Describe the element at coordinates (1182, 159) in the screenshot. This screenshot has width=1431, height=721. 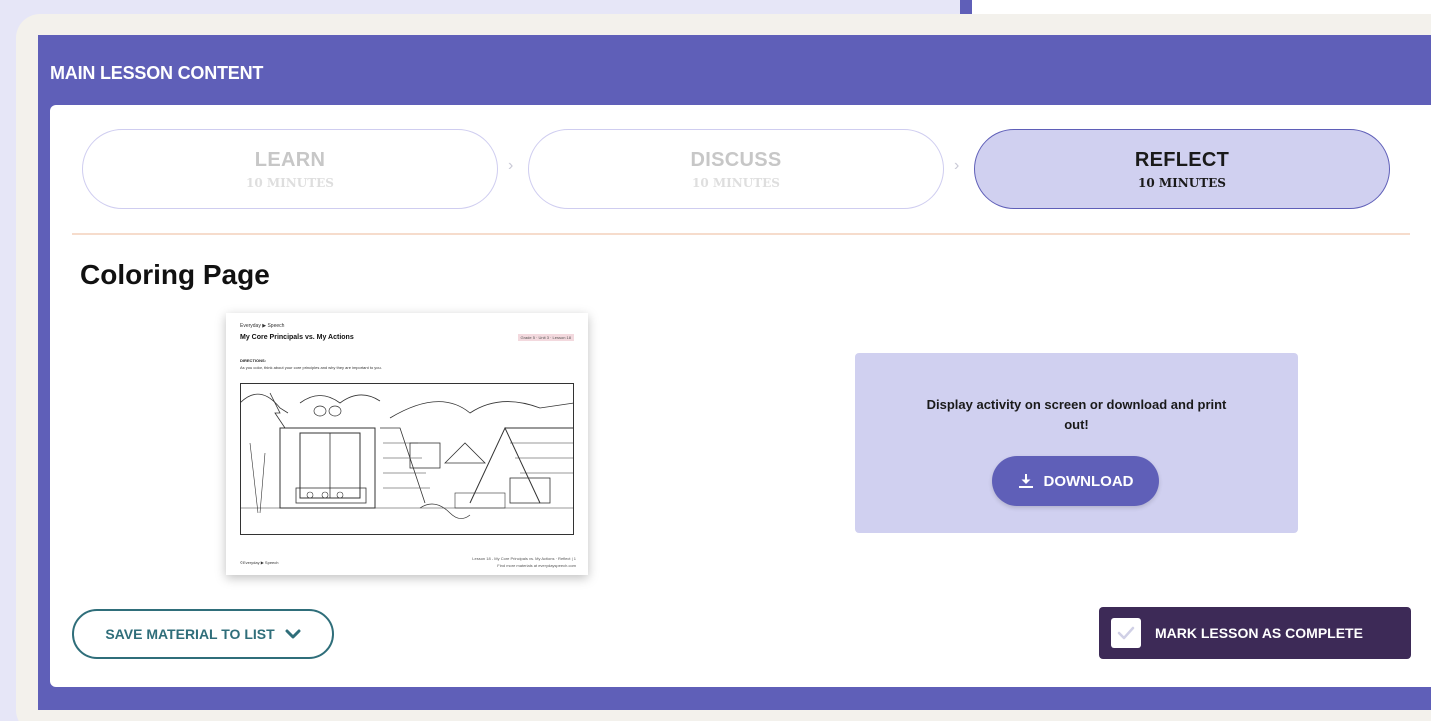
I see `step-label: REFLECT` at that location.